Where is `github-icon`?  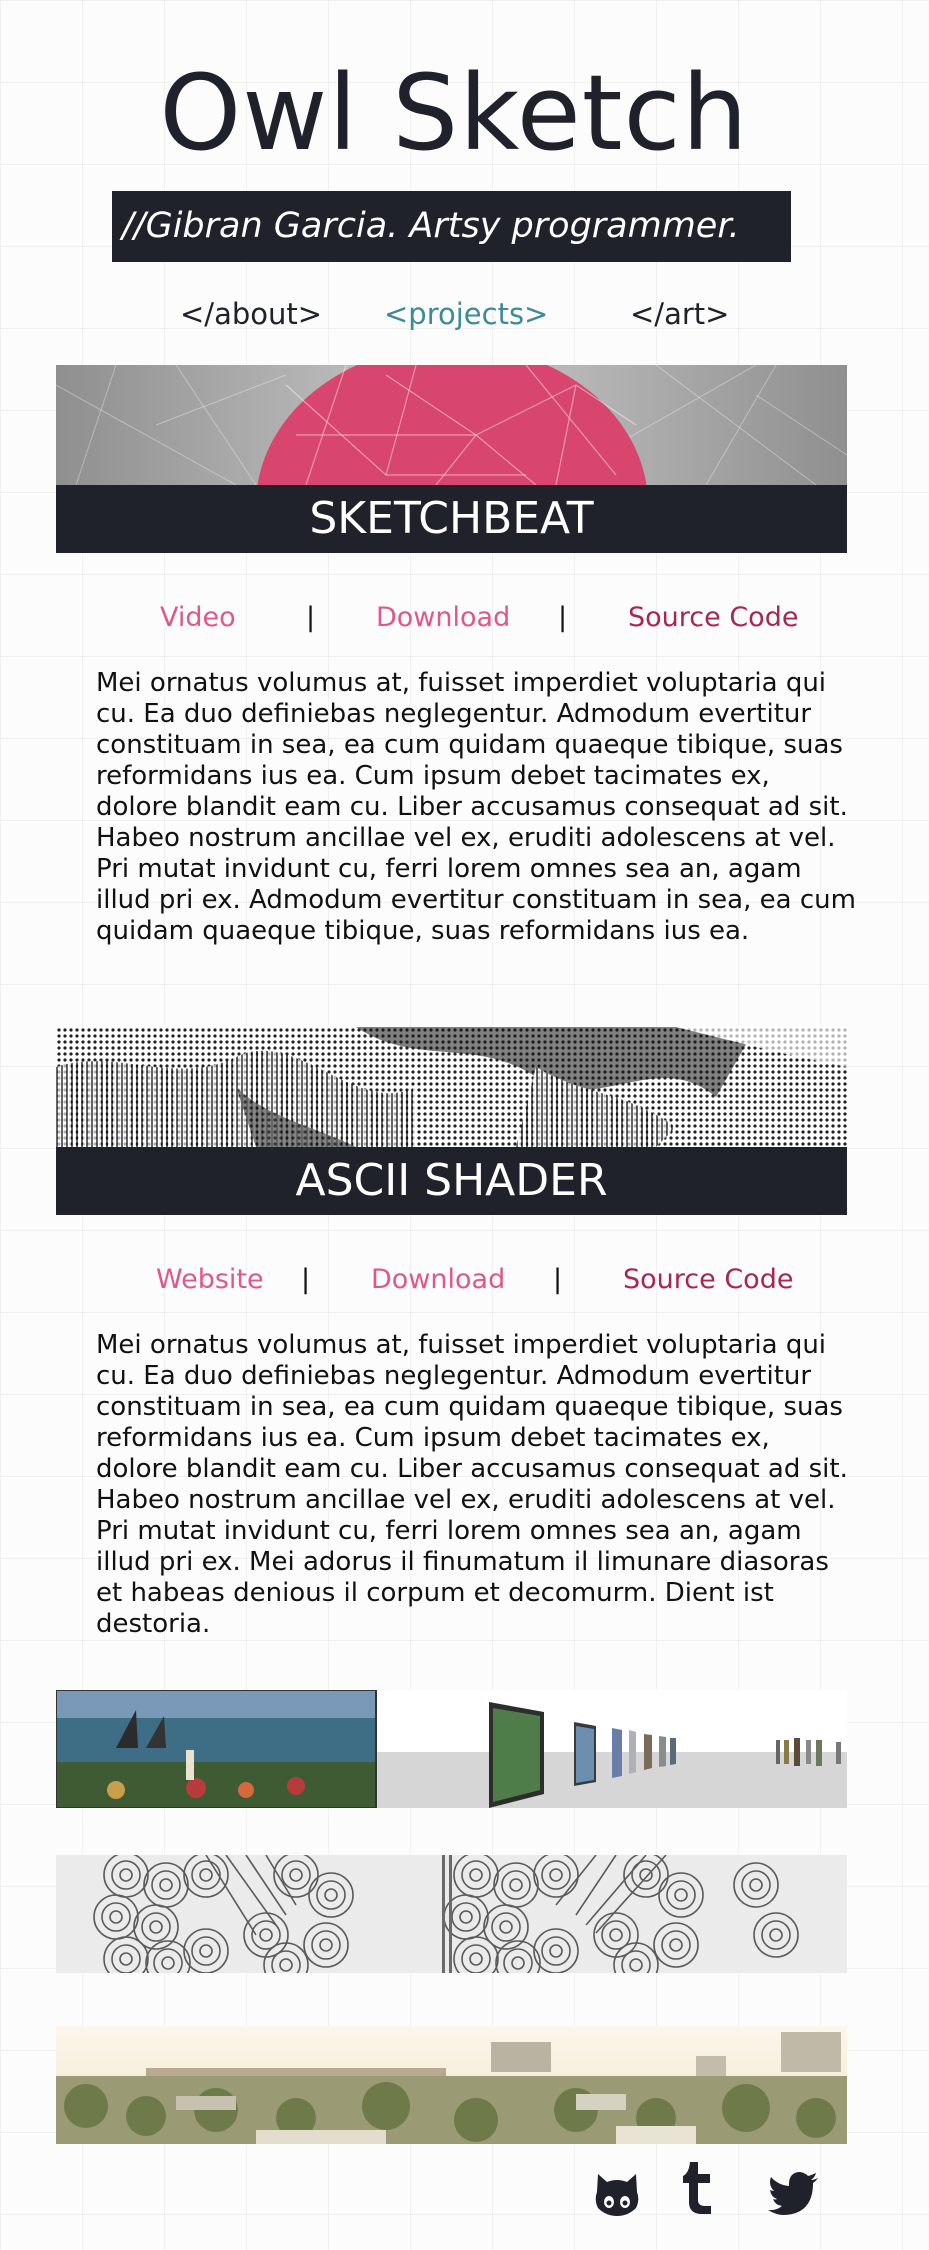
github-icon is located at coordinates (617, 2197).